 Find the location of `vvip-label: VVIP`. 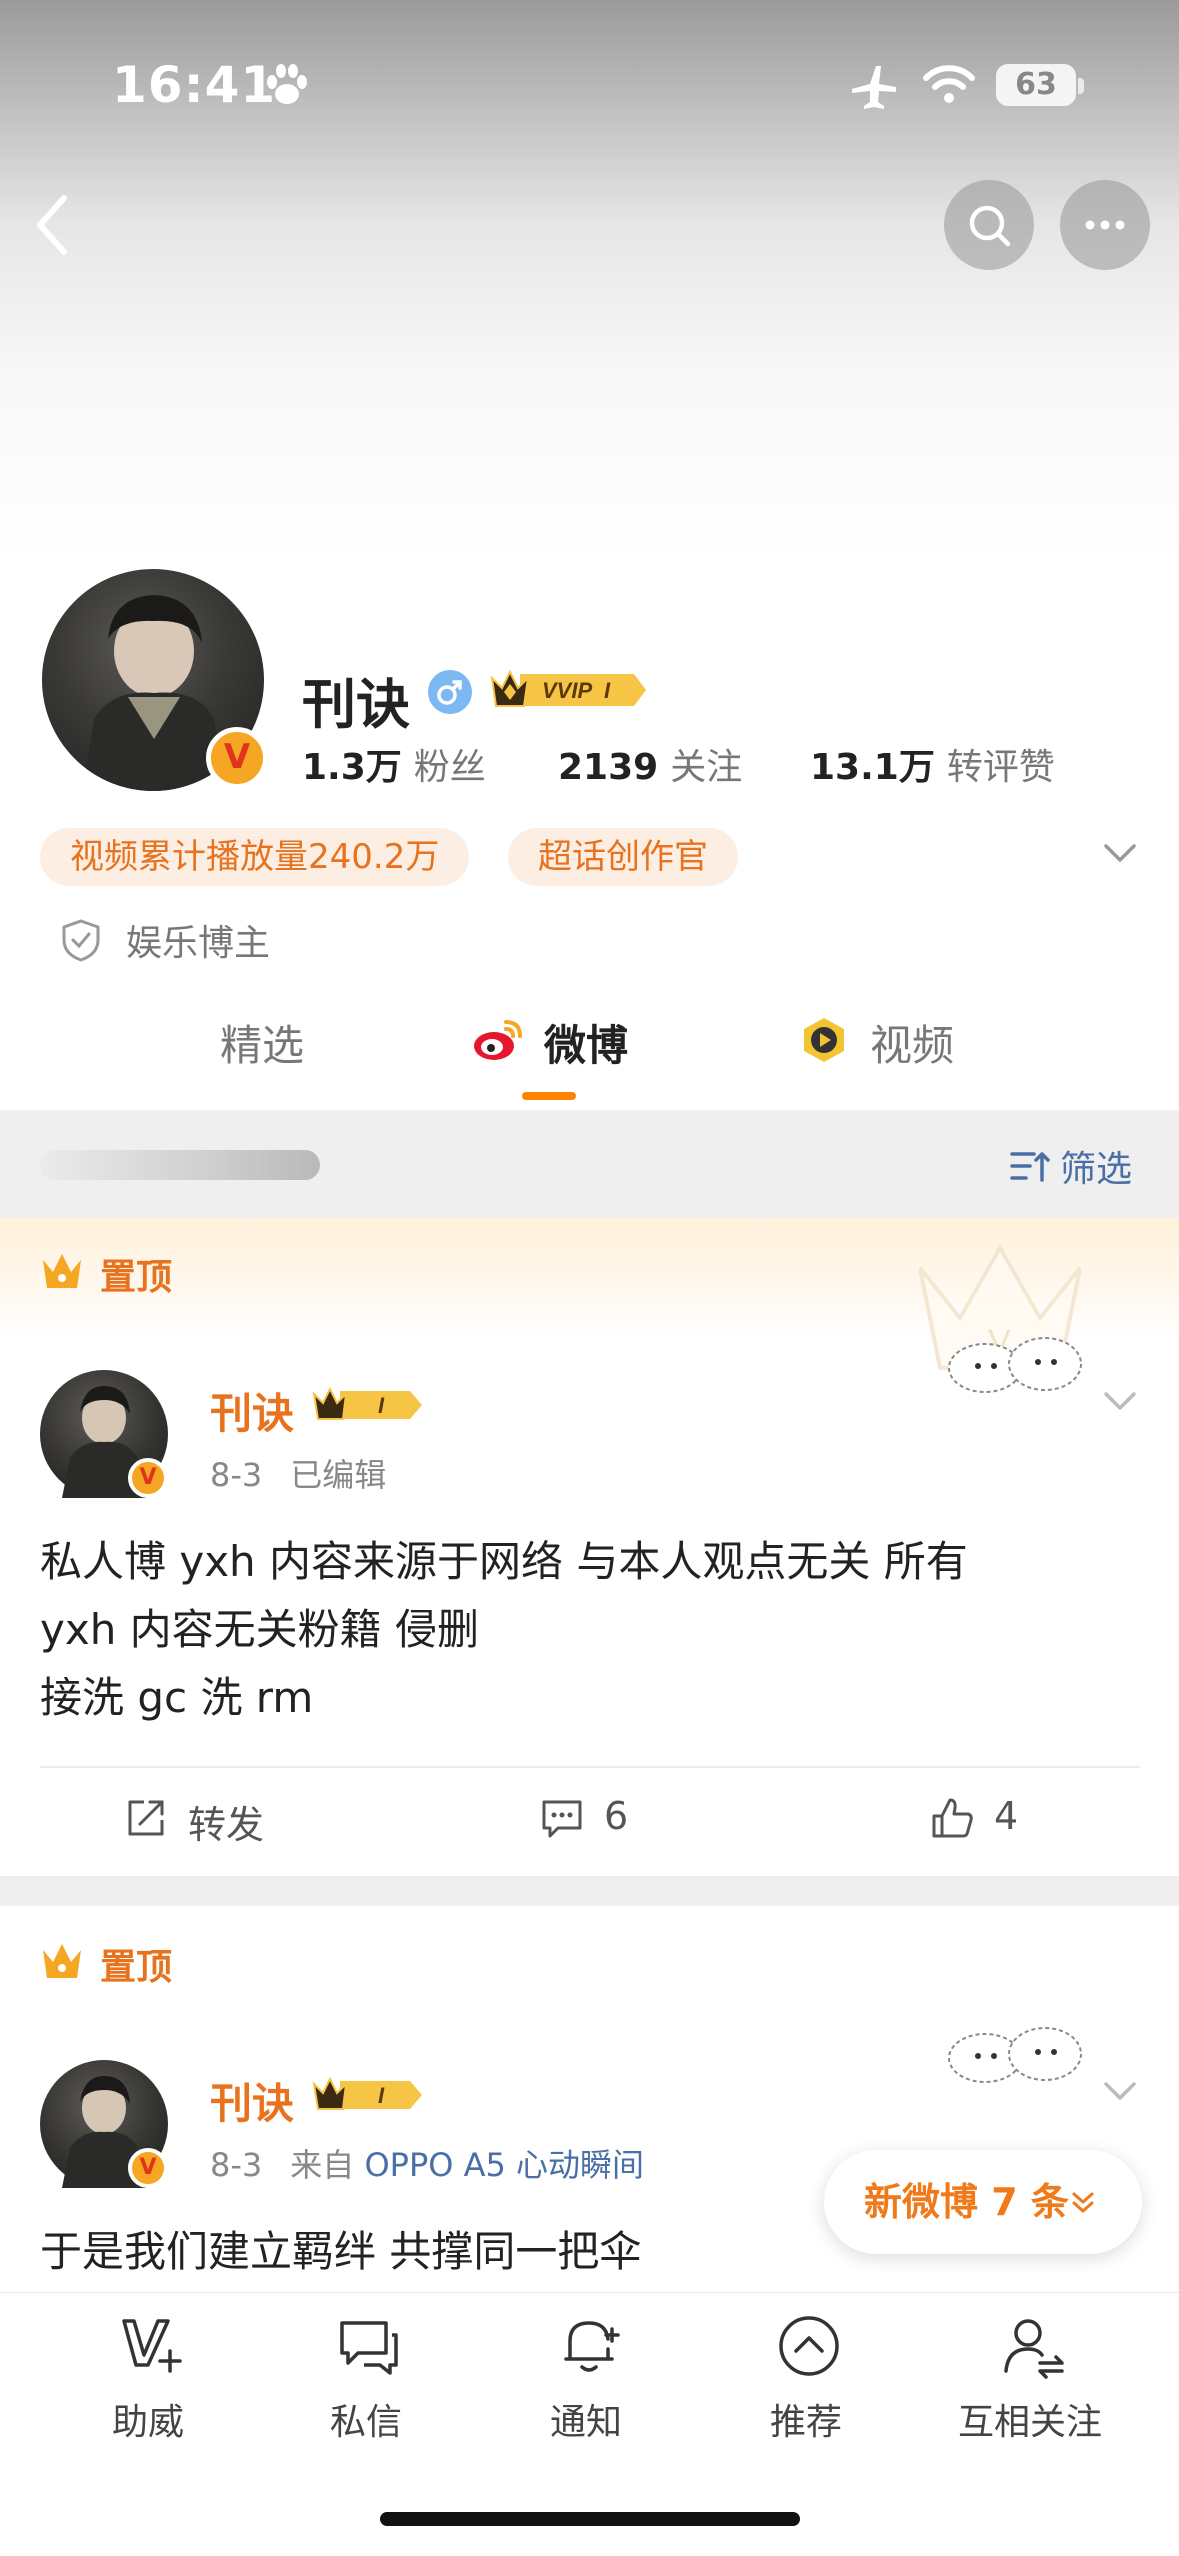

vvip-label: VVIP is located at coordinates (567, 690).